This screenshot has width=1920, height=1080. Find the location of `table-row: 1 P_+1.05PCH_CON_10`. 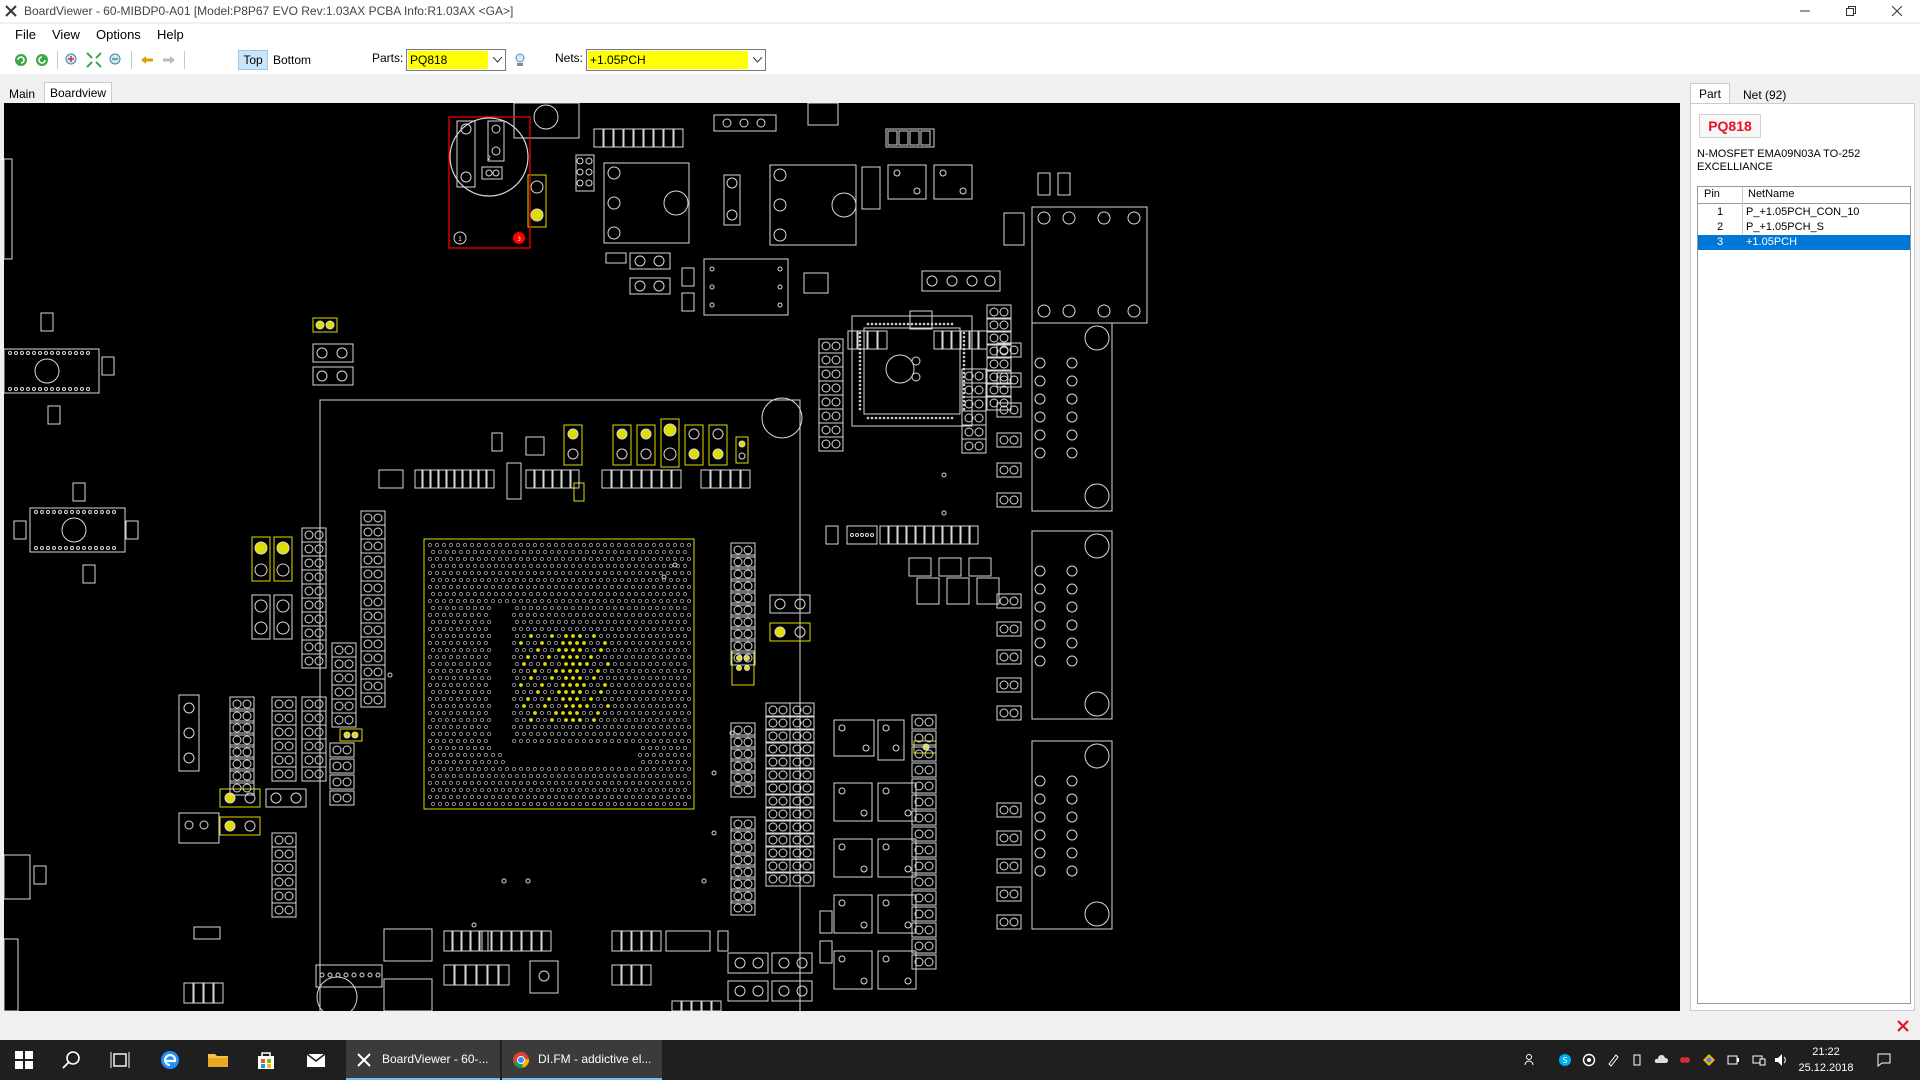

table-row: 1 P_+1.05PCH_CON_10 is located at coordinates (1804, 212).